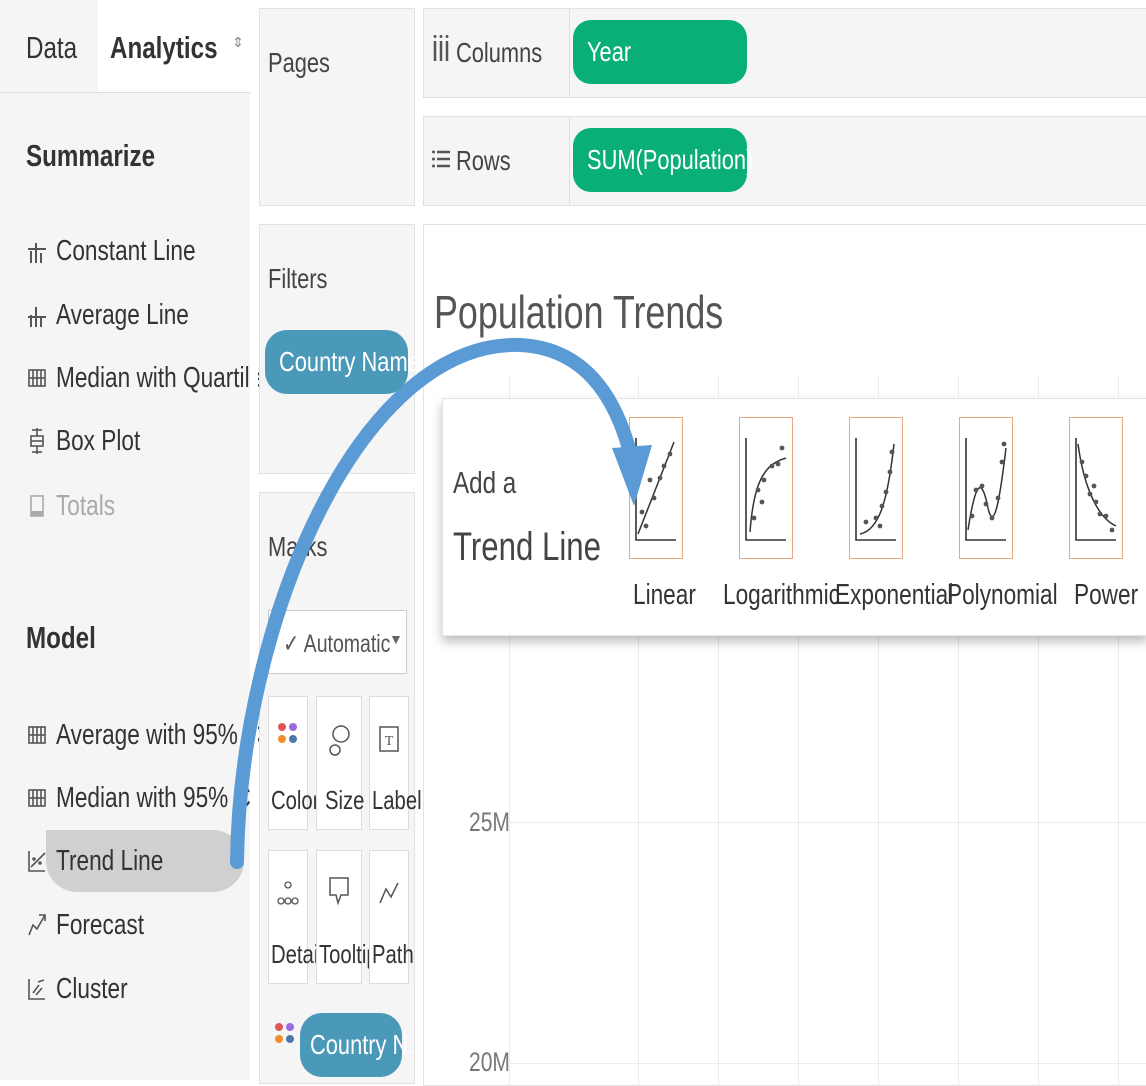 This screenshot has height=1086, width=1146. Describe the element at coordinates (347, 917) in the screenshot. I see `tooltip-button: Tooltip` at that location.